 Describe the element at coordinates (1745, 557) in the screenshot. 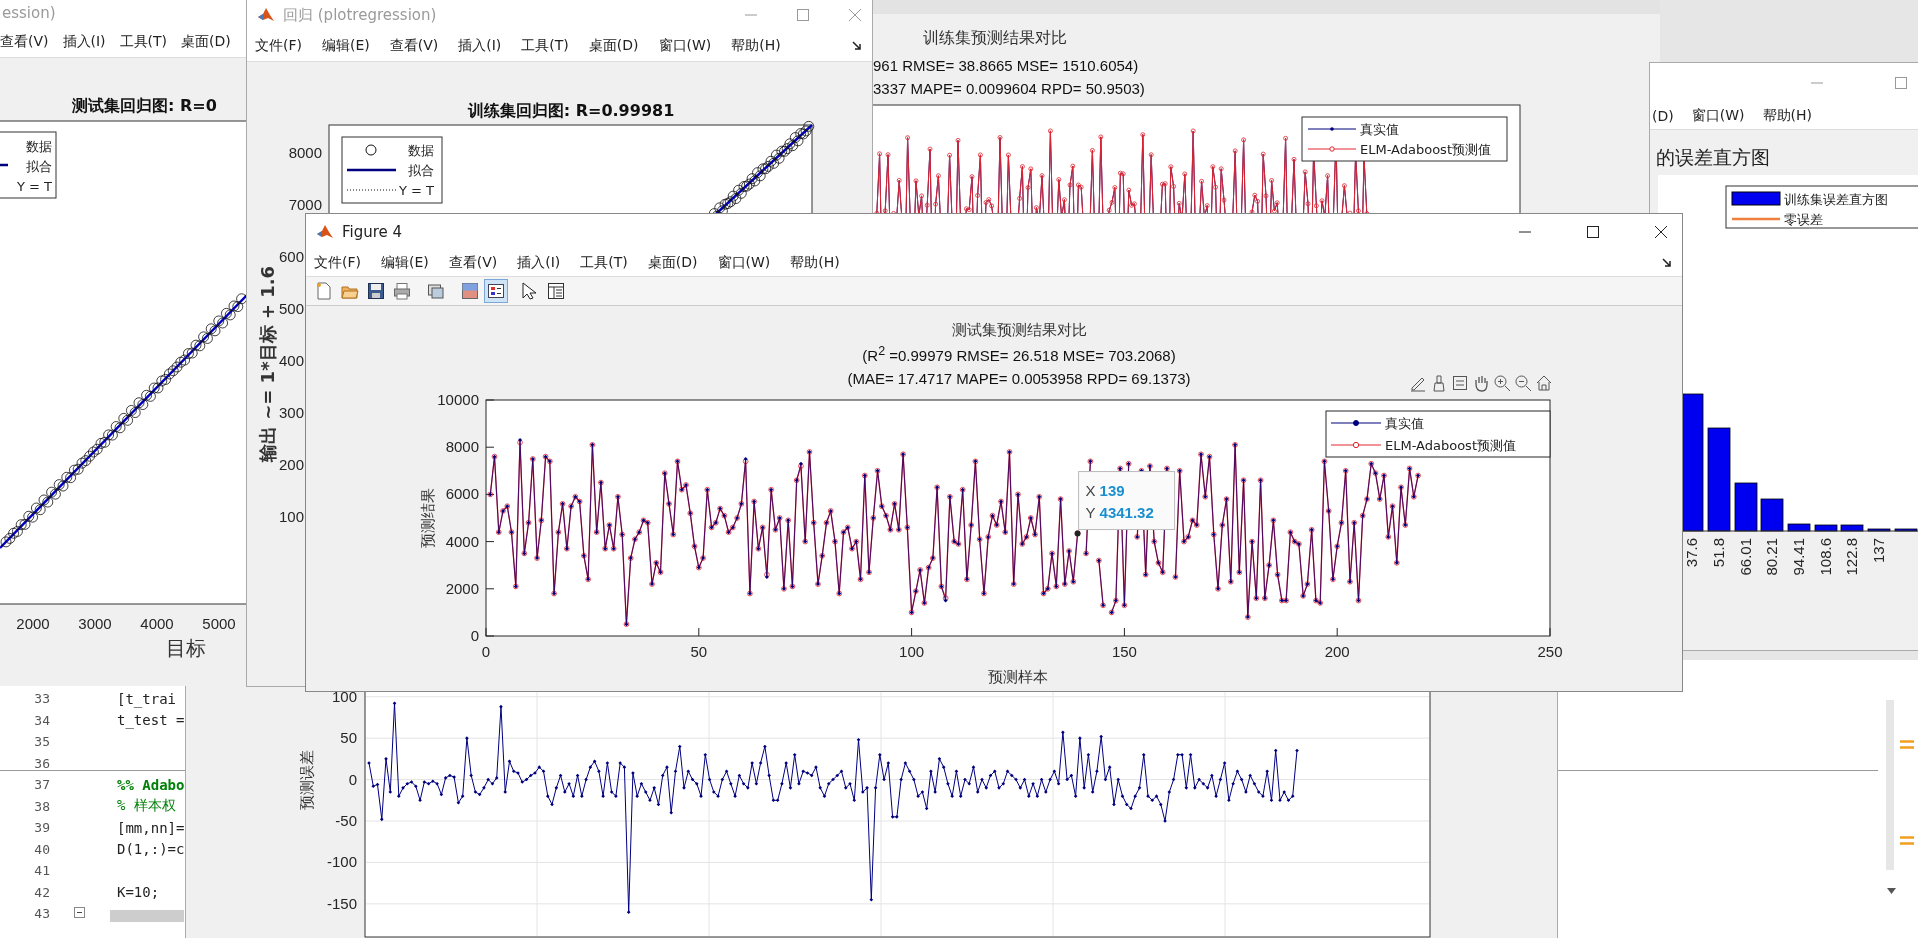

I see `tick-label: 66.01` at that location.